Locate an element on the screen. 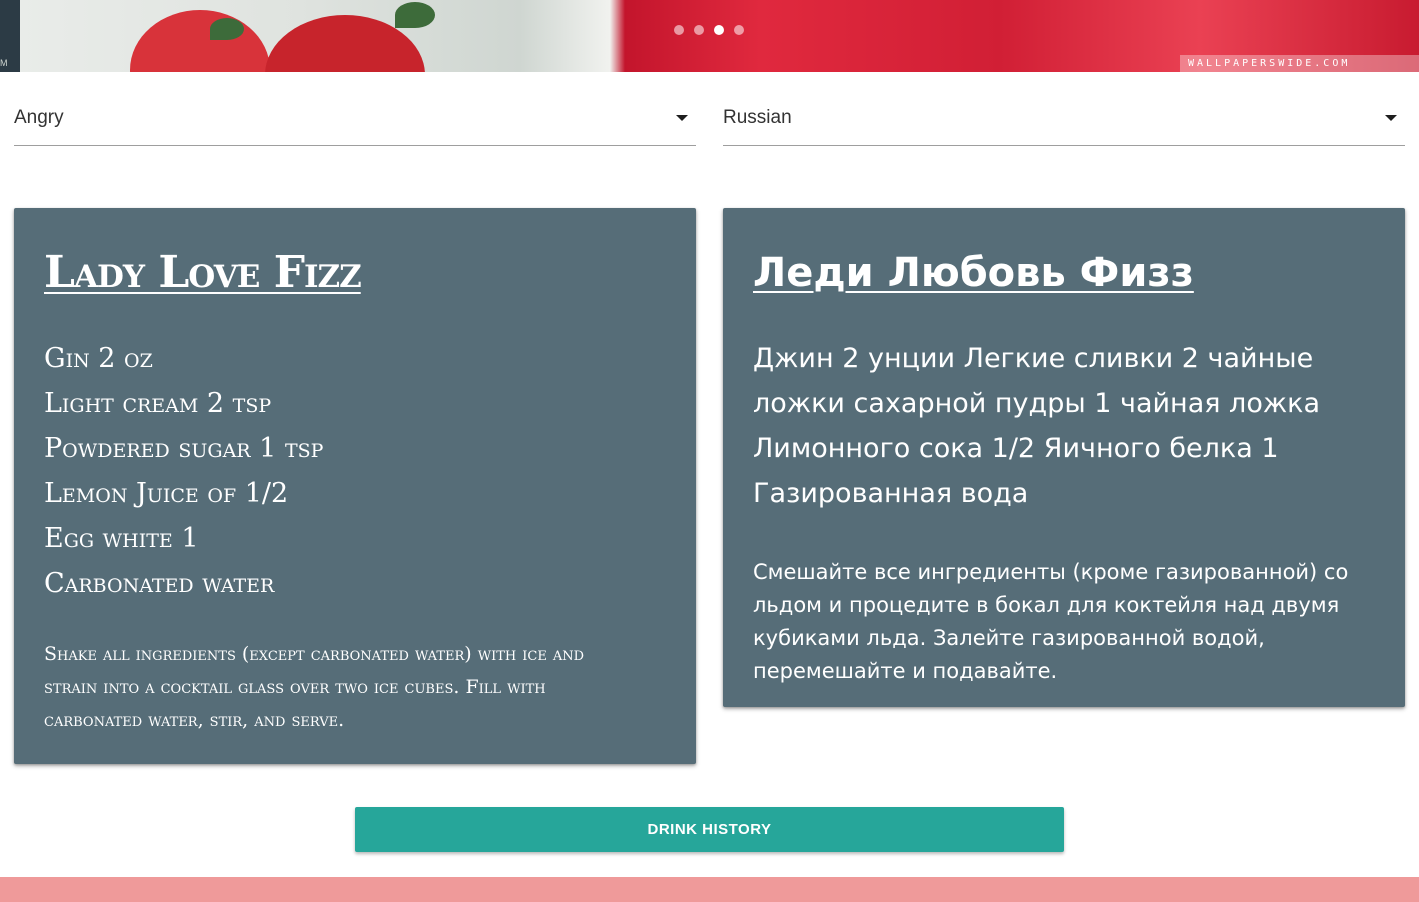 The width and height of the screenshot is (1419, 902). drink-history-button: Drink History is located at coordinates (709, 829).